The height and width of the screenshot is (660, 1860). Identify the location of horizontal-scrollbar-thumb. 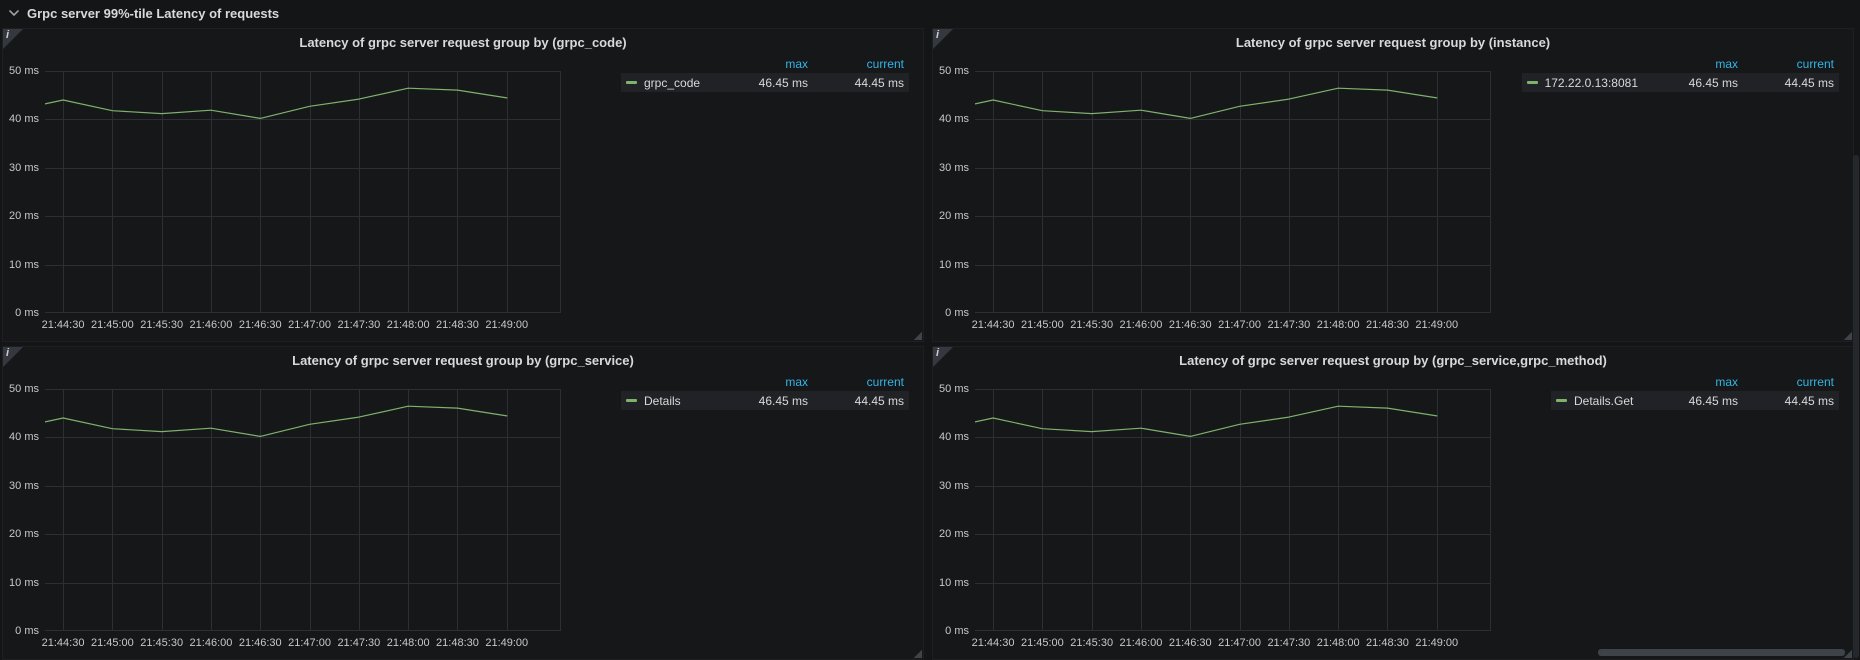
(1721, 652).